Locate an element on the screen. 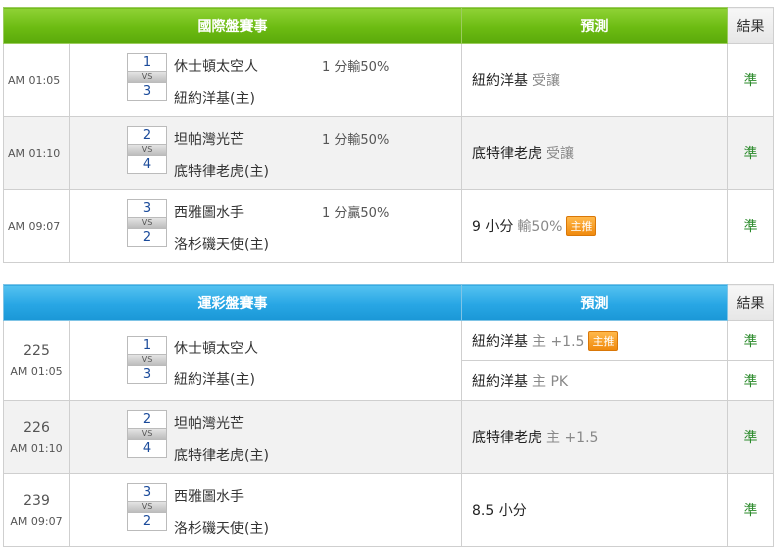 This screenshot has width=779, height=548. match-cell: 3 VS 2 西雅圖水手 洛杉磯天使(主) is located at coordinates (265, 510).